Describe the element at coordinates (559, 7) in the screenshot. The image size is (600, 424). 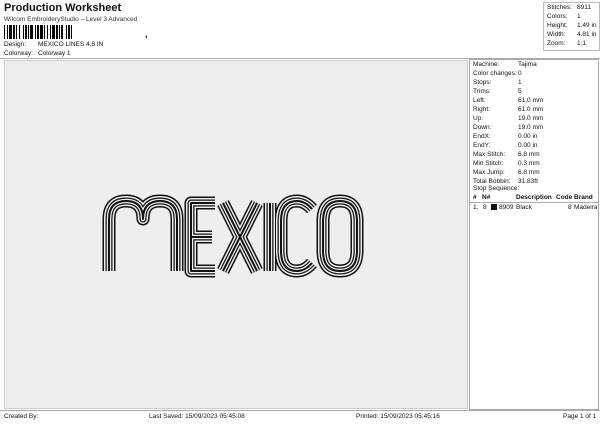
I see `stitches-label: Stitches:` at that location.